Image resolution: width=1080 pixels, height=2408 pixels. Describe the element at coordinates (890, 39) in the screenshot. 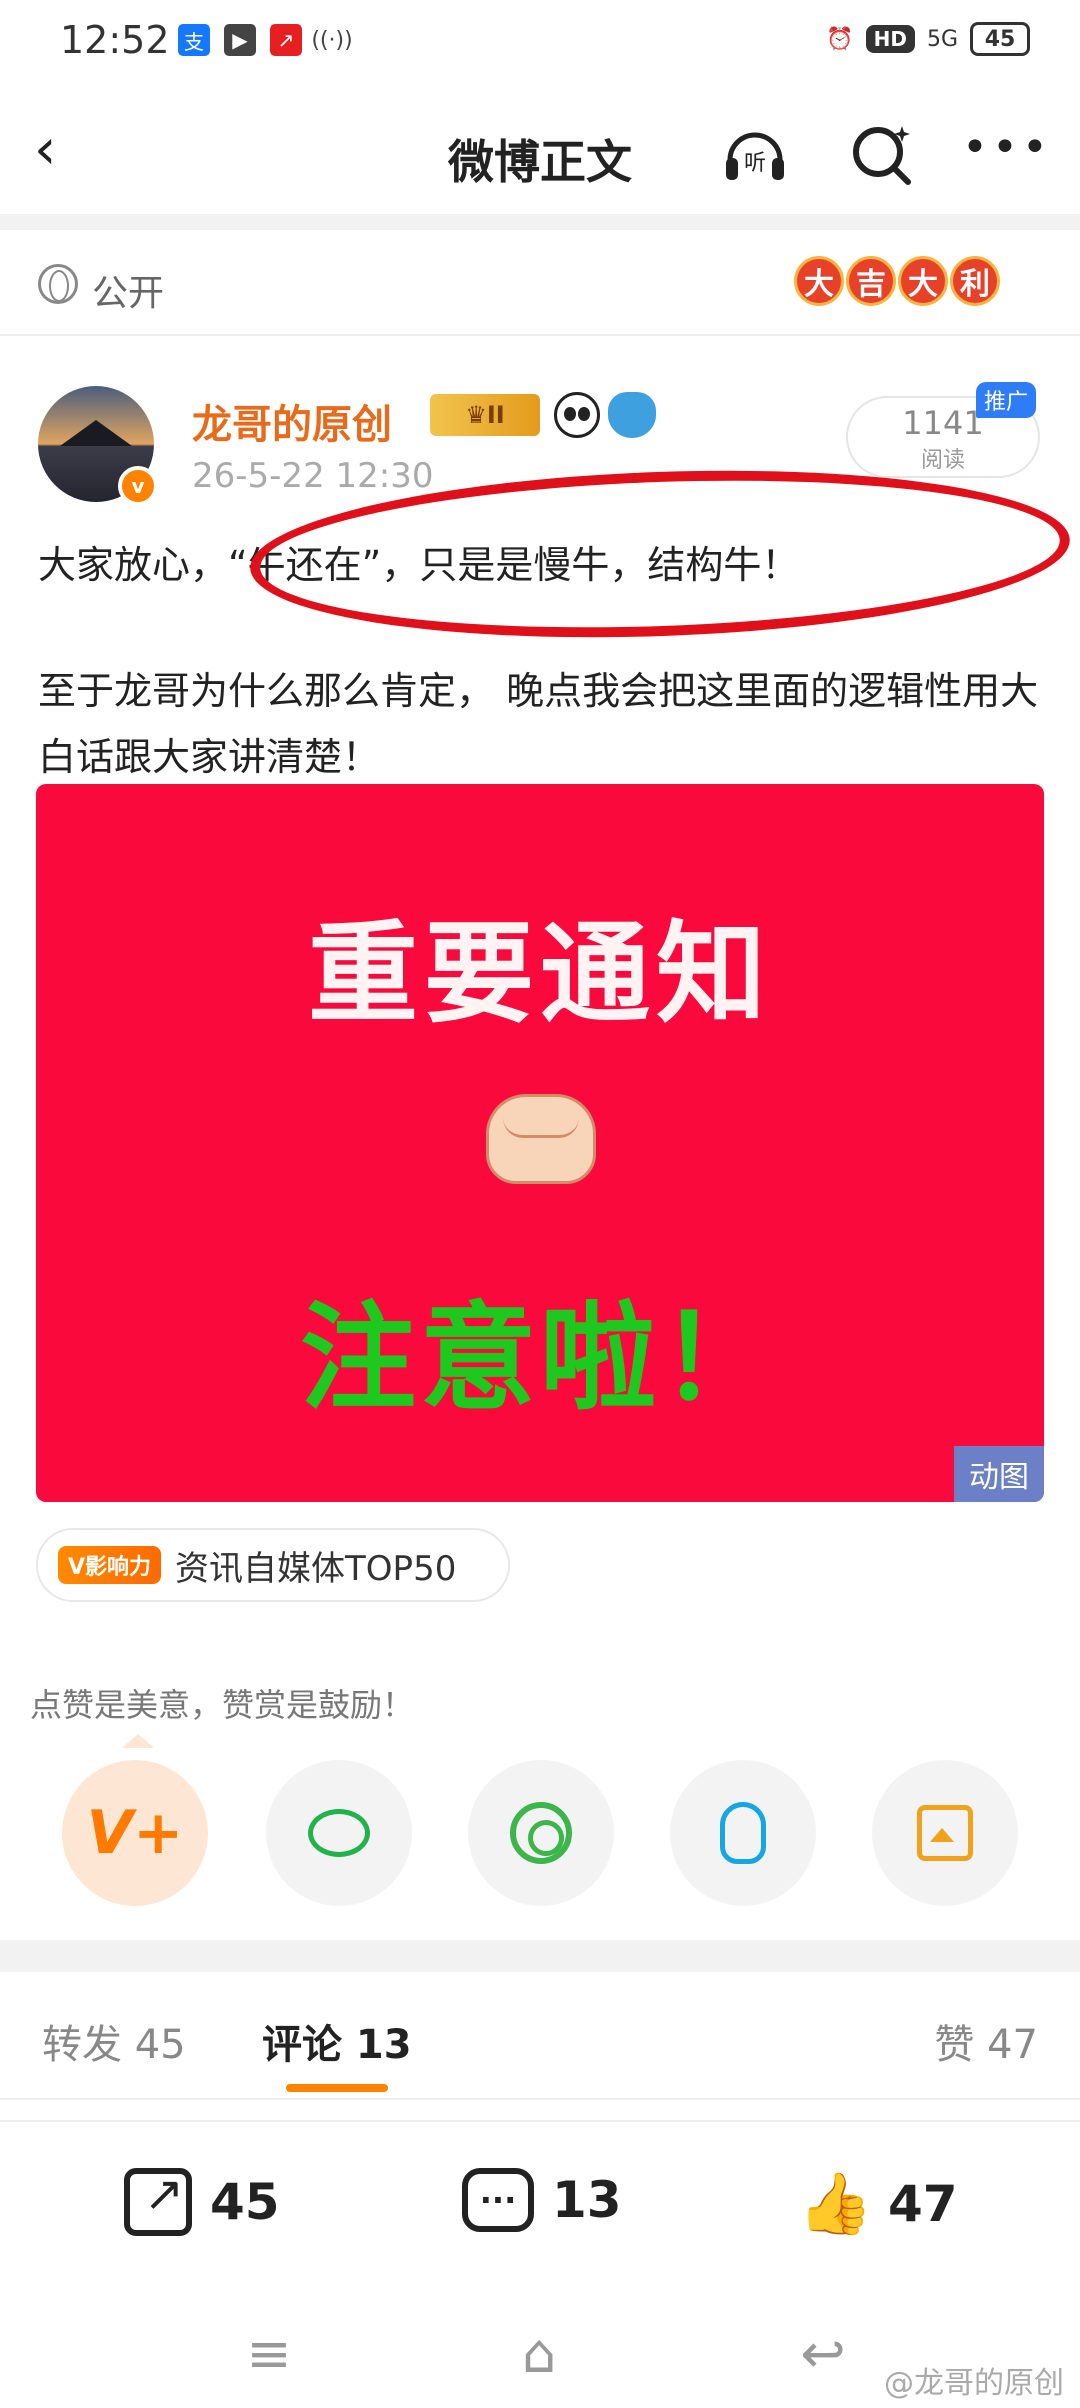

I see `hd-icon: HD` at that location.